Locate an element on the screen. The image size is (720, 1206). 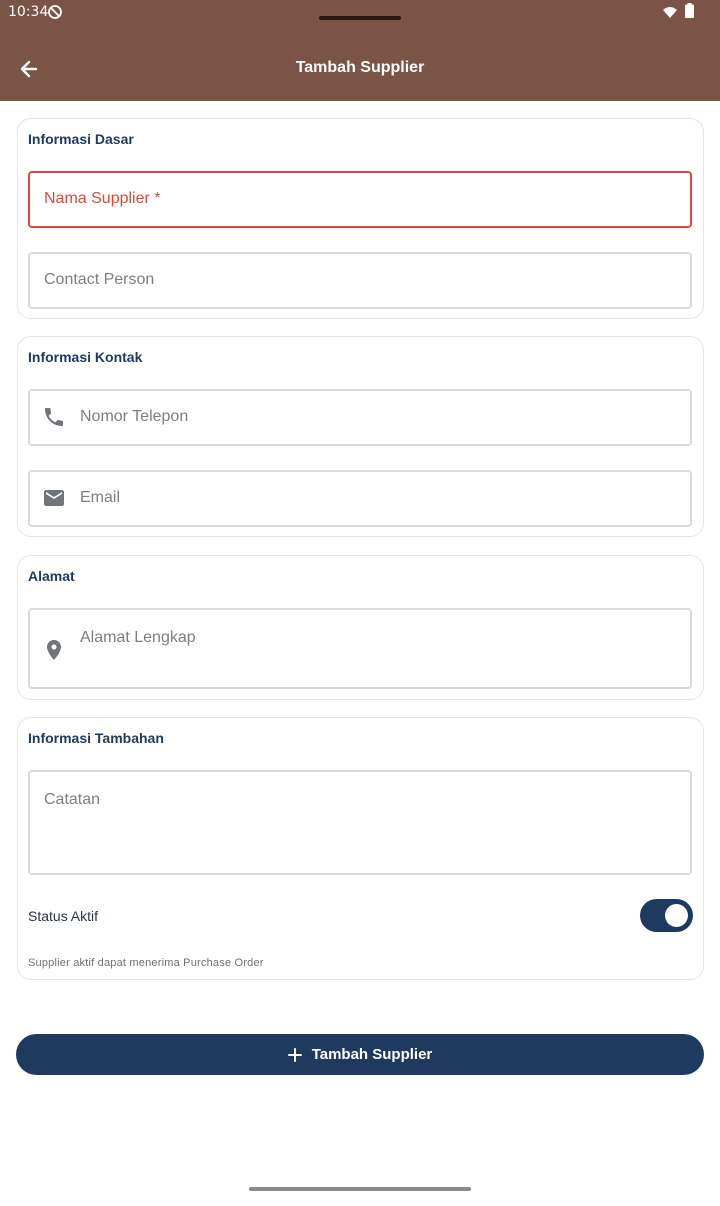
basic-info-title: Informasi Dasar is located at coordinates (81, 139).